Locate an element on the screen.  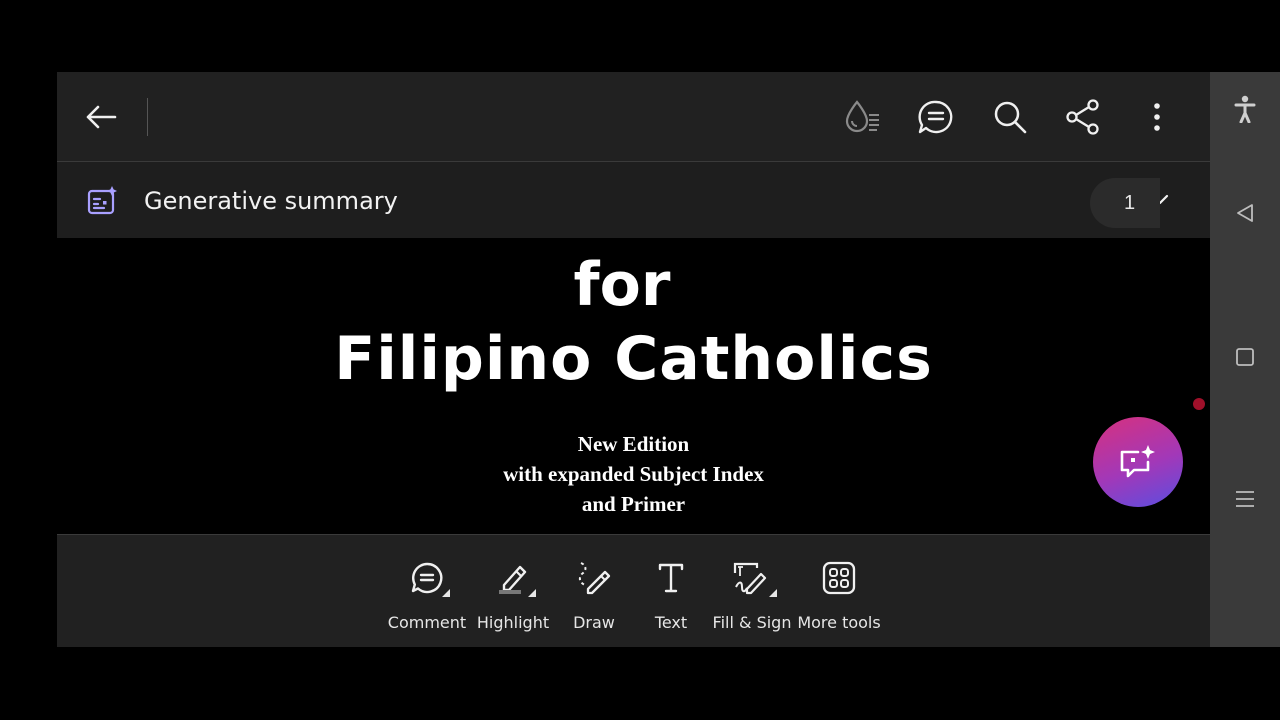
document-subtitle-line1: New Edition is located at coordinates (633, 444).